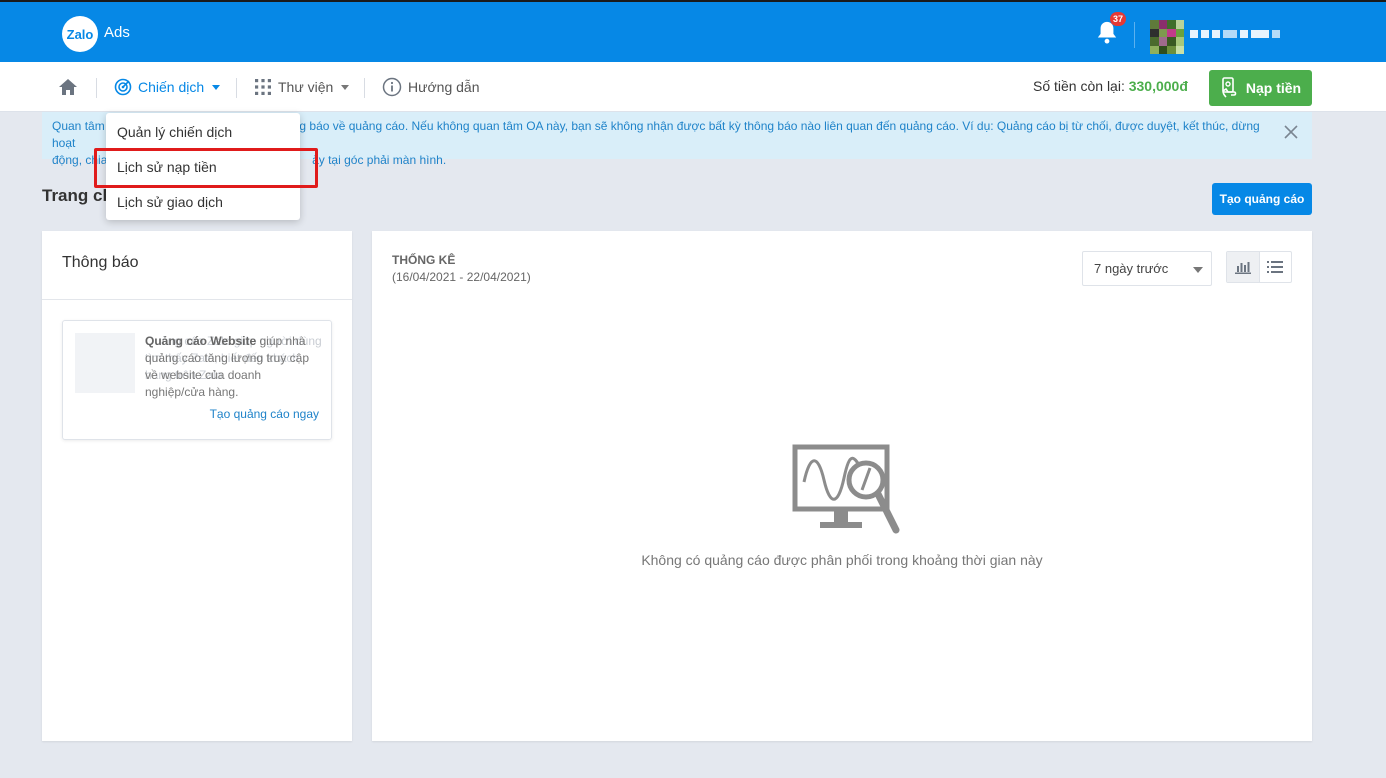 This screenshot has width=1386, height=778. Describe the element at coordinates (846, 489) in the screenshot. I see `monitor-magnifier-icon` at that location.